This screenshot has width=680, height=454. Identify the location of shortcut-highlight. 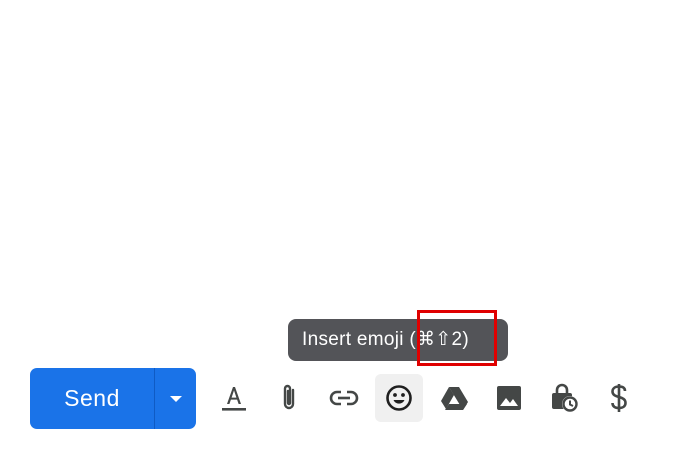
(457, 338).